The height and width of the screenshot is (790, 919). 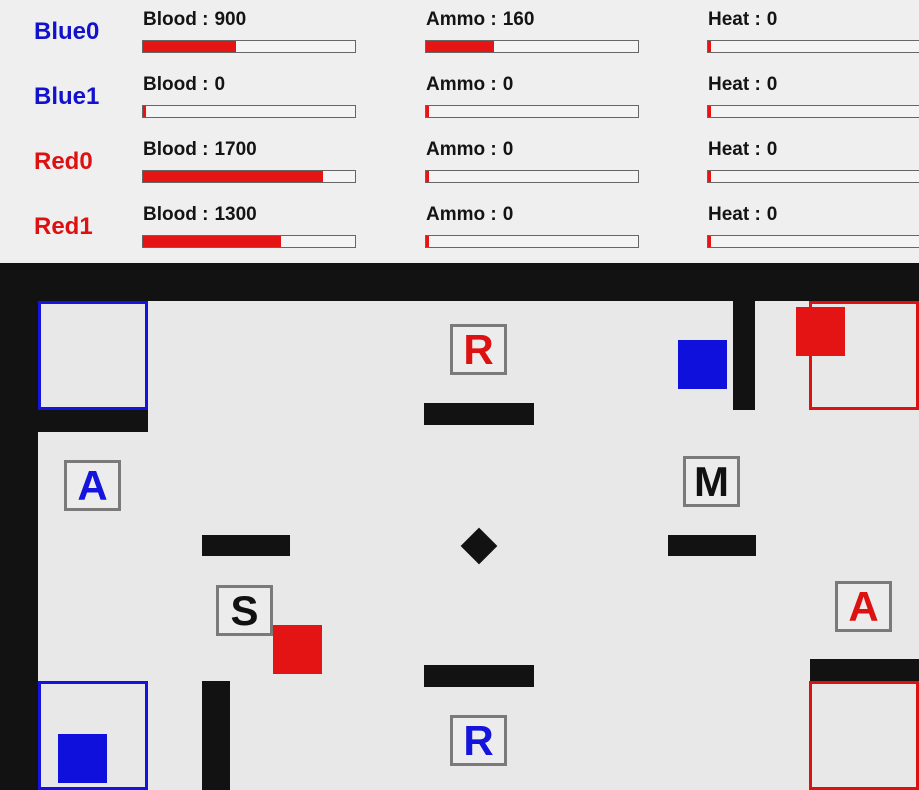 What do you see at coordinates (235, 214) in the screenshot?
I see `blood-value: 1300` at bounding box center [235, 214].